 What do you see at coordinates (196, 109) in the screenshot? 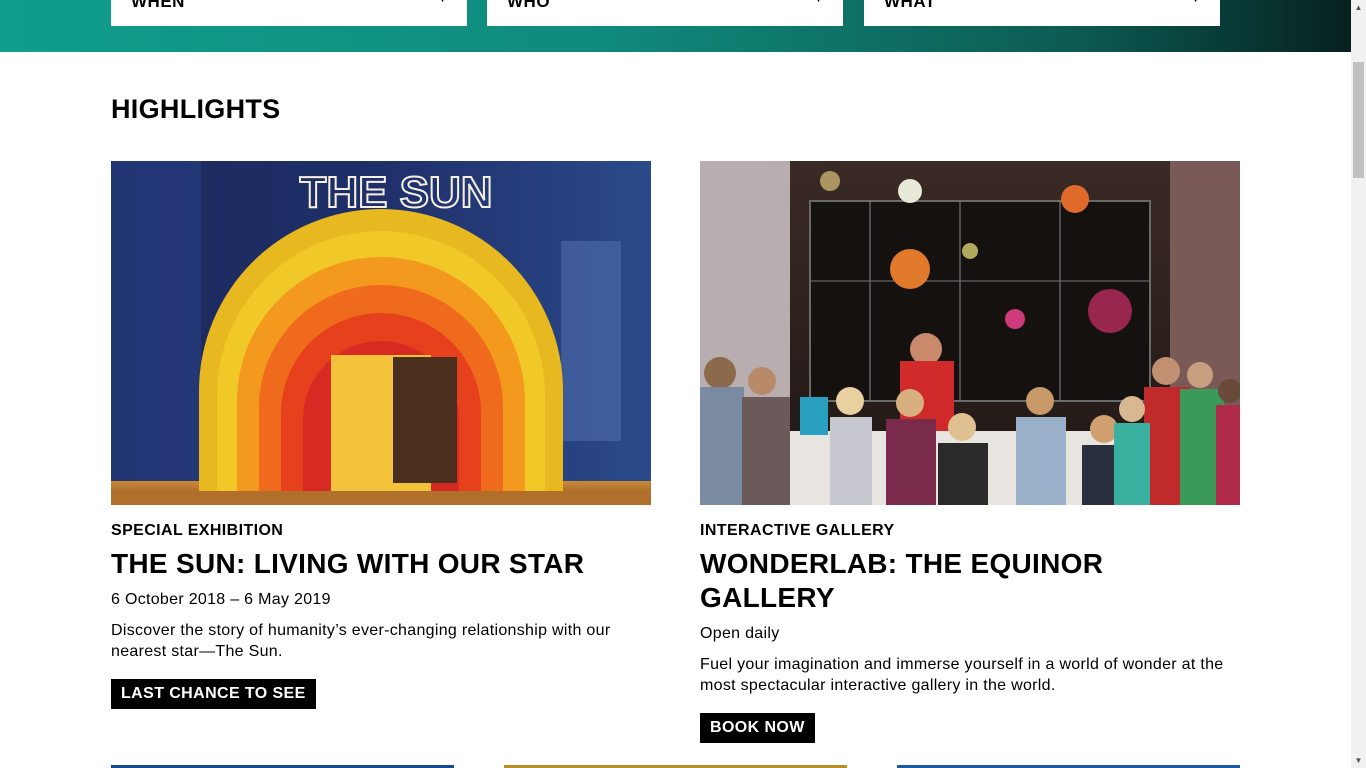
I see `highlights-heading: HIGHLIGHTS` at bounding box center [196, 109].